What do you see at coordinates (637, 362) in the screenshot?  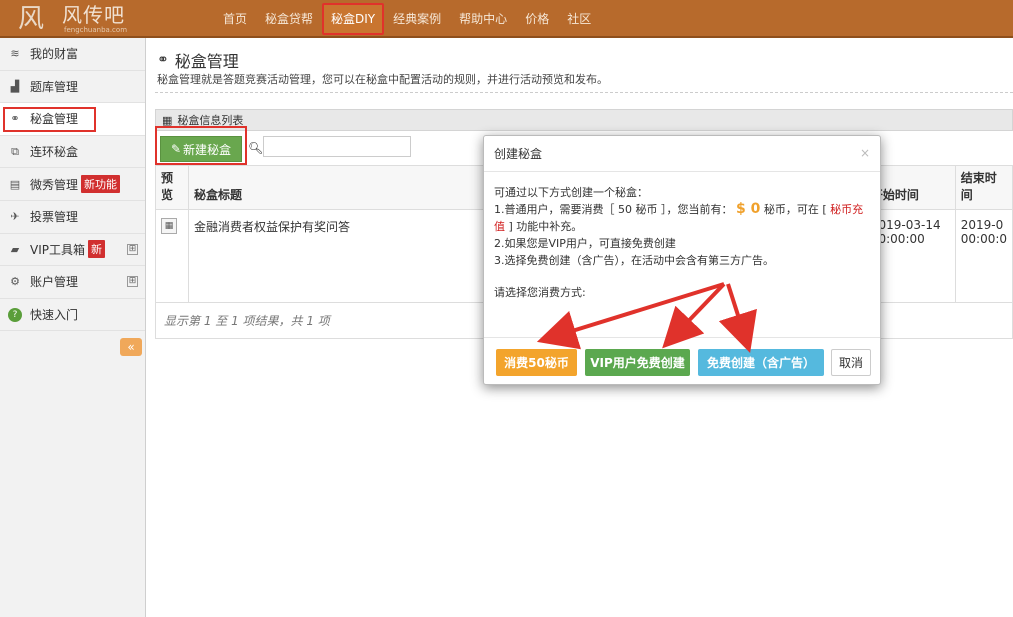 I see `vip-free-button: VIP用户免费创建` at bounding box center [637, 362].